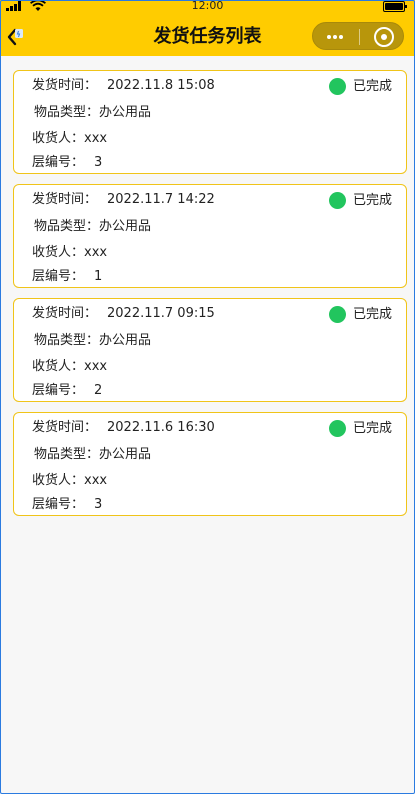 The width and height of the screenshot is (415, 794). I want to click on layer-value: 2, so click(98, 390).